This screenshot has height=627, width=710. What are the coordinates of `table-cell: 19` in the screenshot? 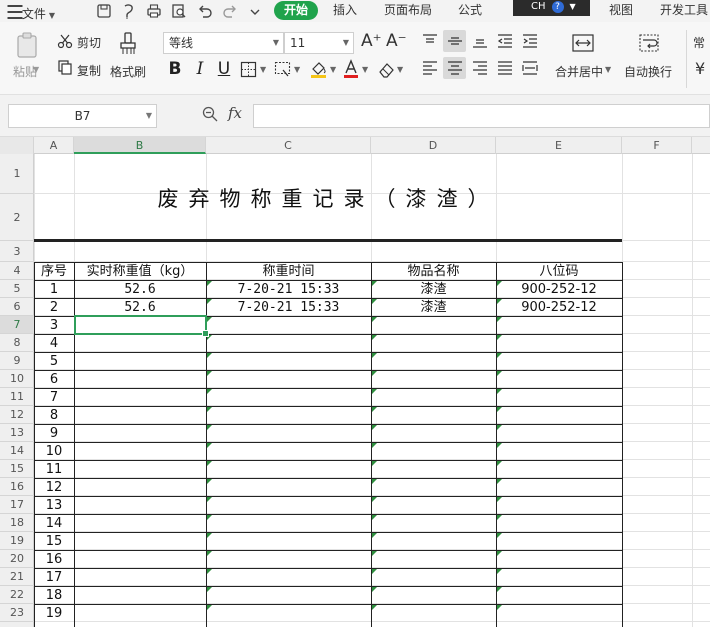 It's located at (54, 613).